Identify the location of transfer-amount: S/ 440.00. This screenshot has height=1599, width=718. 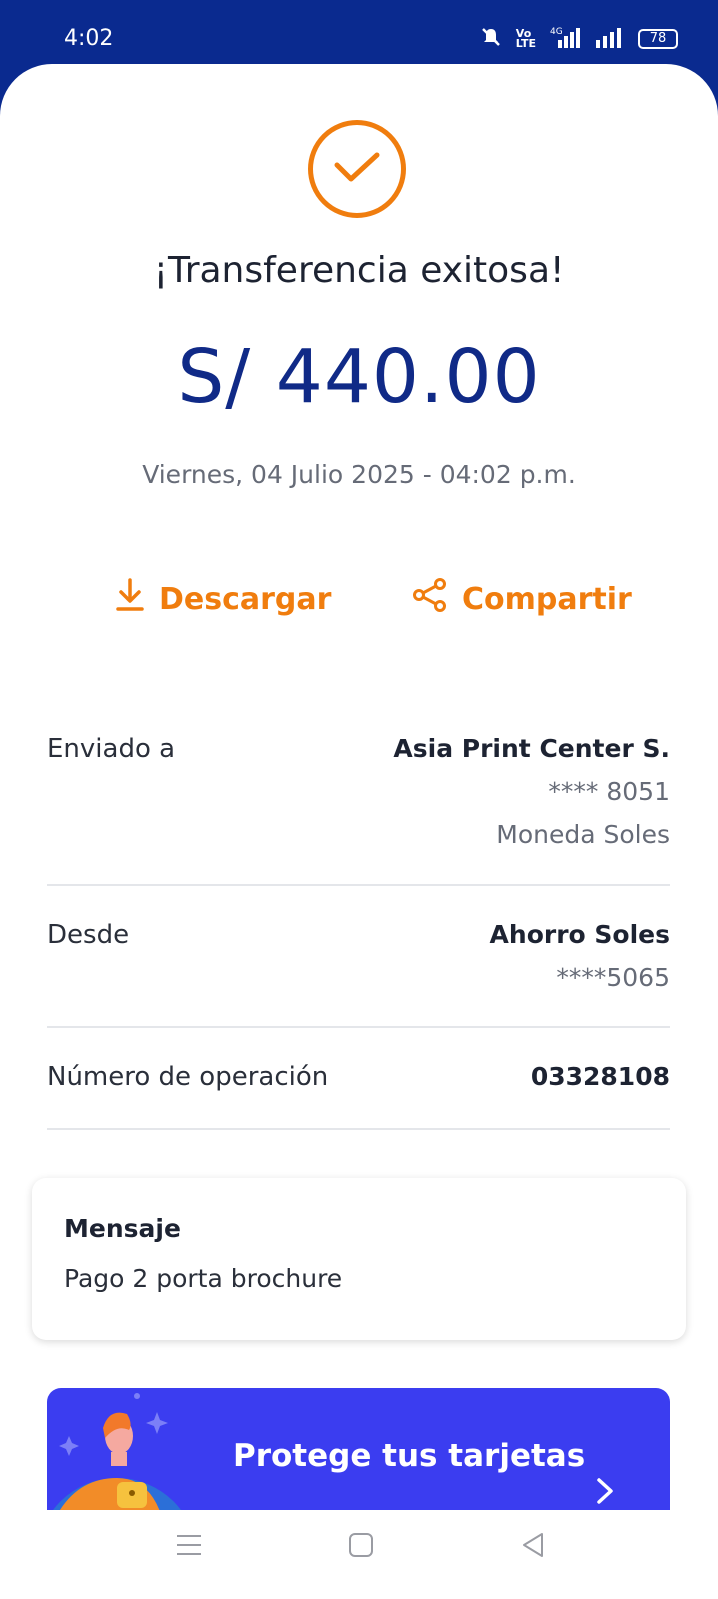
(359, 377).